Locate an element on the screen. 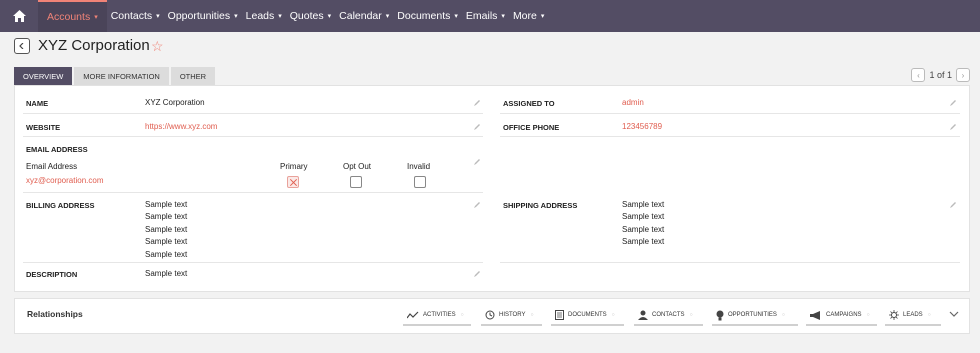 The width and height of the screenshot is (980, 353). relationship-label: CAMPAIGNS is located at coordinates (844, 315).